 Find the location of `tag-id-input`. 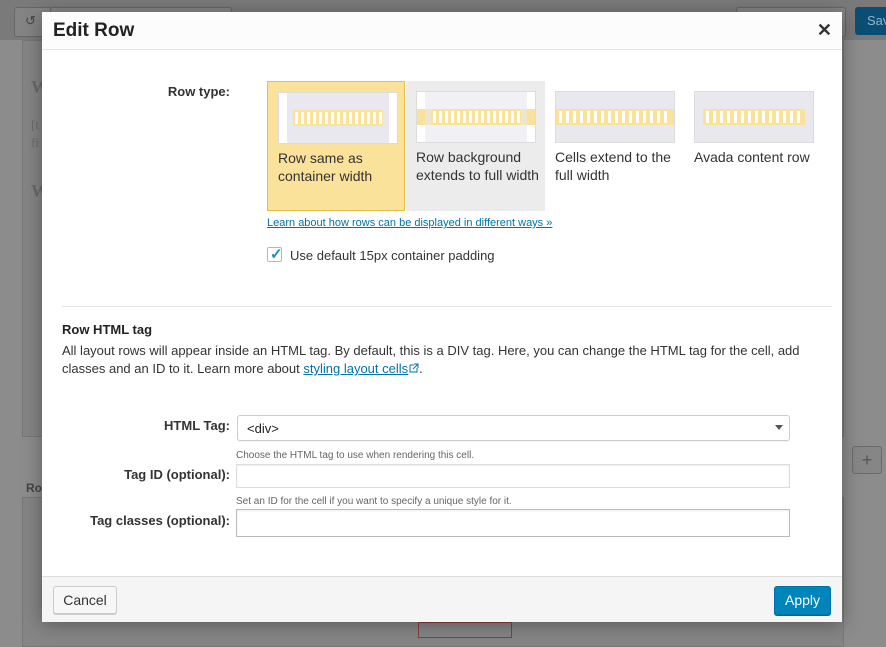

tag-id-input is located at coordinates (513, 476).